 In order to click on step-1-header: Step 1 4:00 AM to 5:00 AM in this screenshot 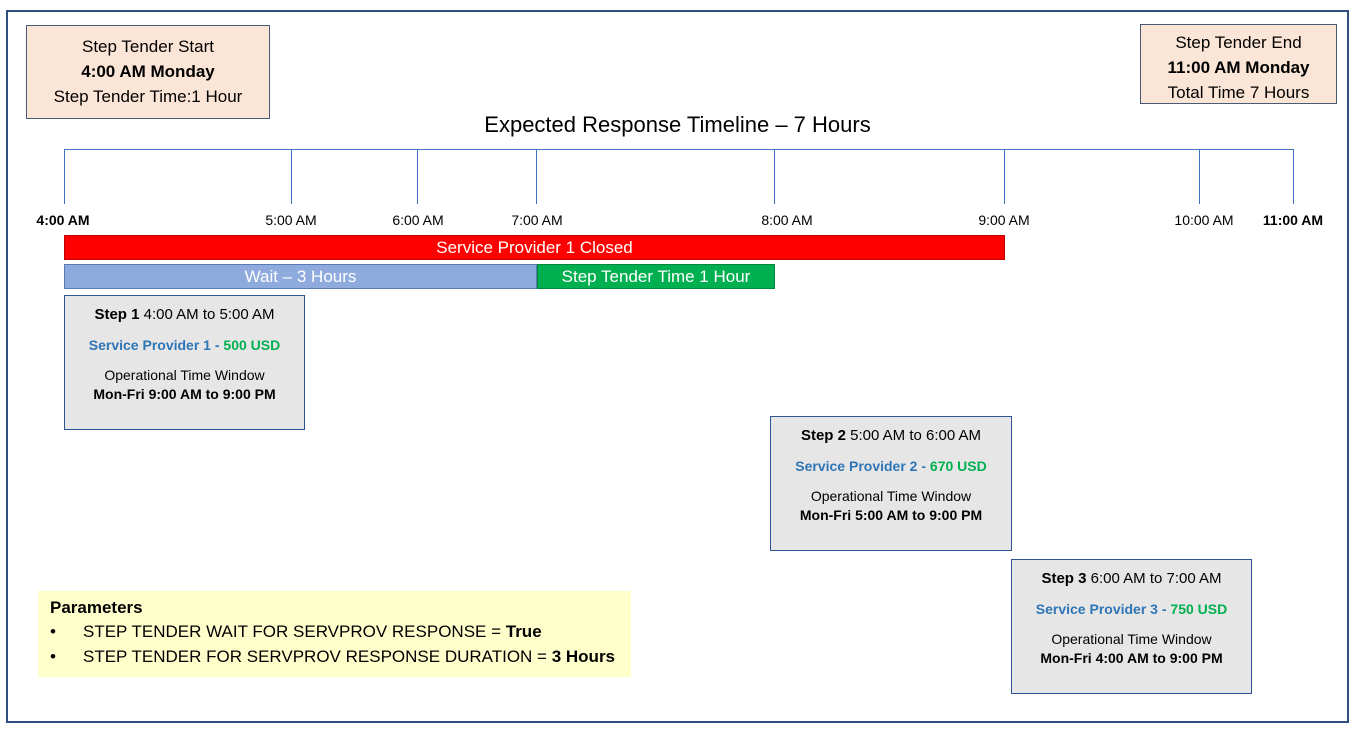, I will do `click(184, 314)`.